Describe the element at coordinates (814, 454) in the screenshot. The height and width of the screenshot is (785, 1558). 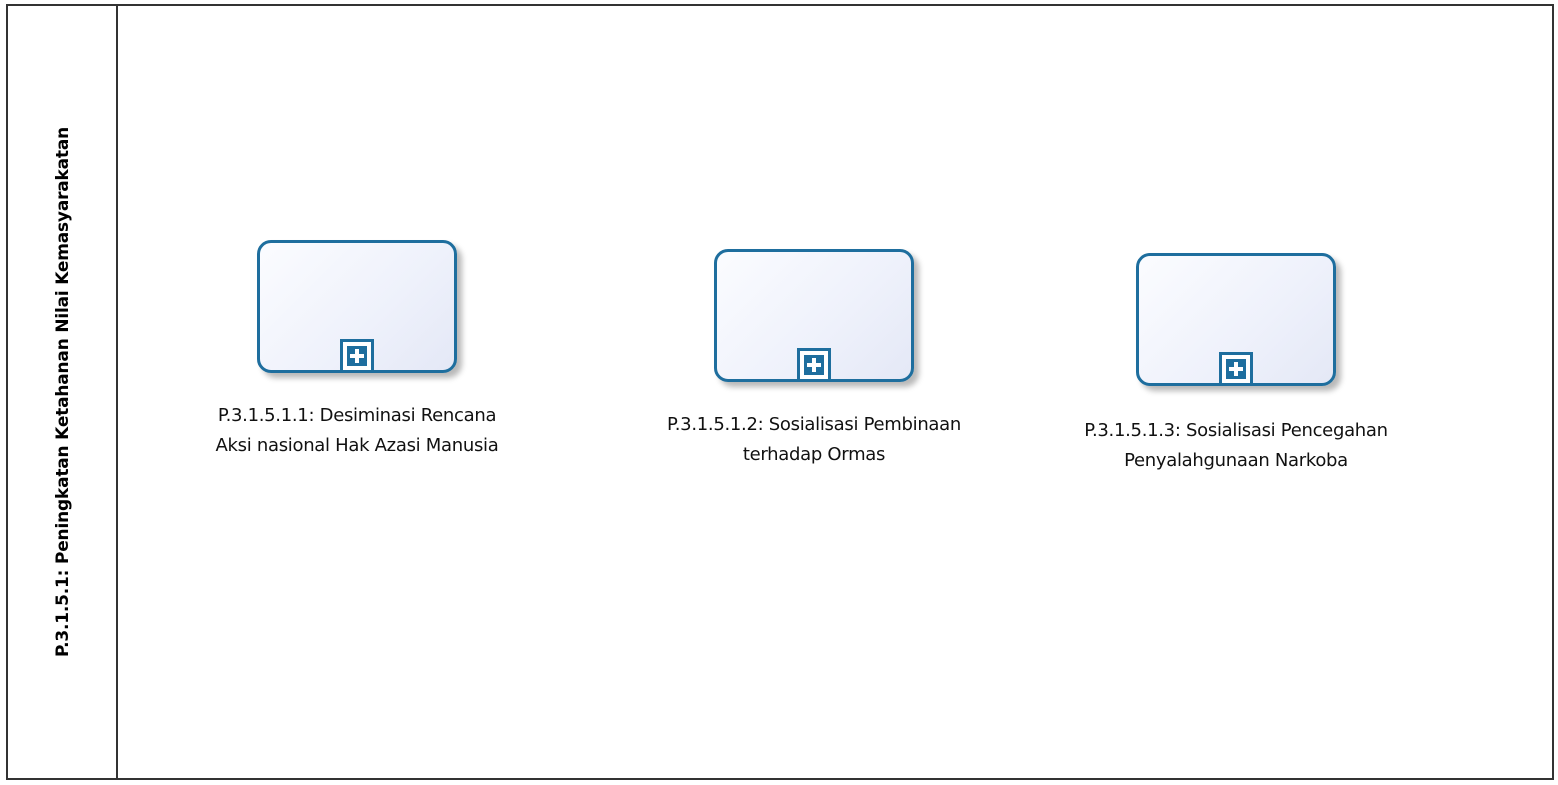
I see `task-label-2-line-2: terhadap Ormas` at that location.